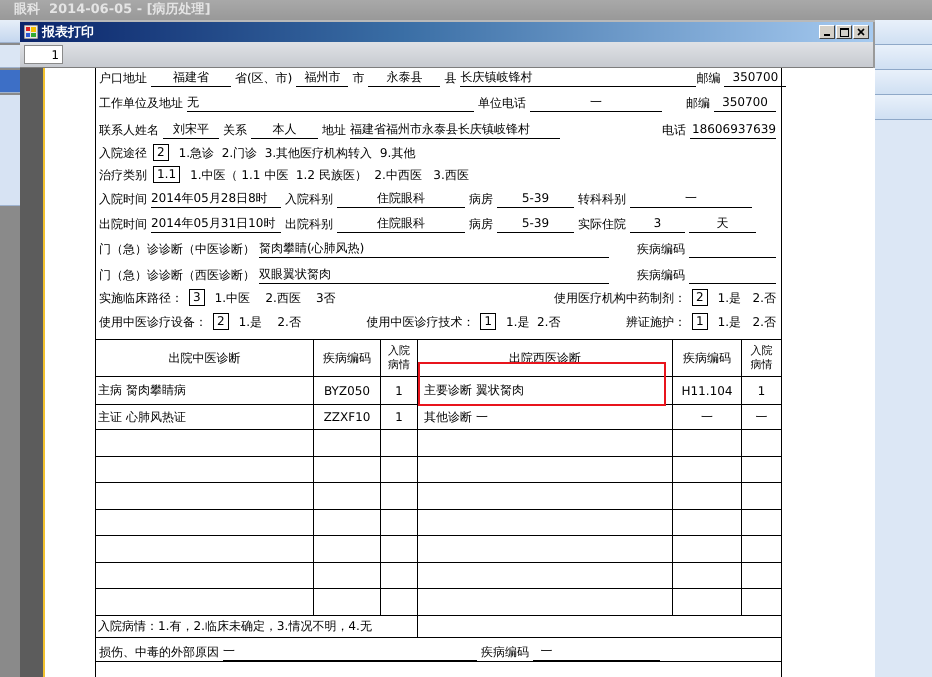 This screenshot has height=677, width=932. What do you see at coordinates (191, 130) in the screenshot?
I see `form-value: 刘宋平` at bounding box center [191, 130].